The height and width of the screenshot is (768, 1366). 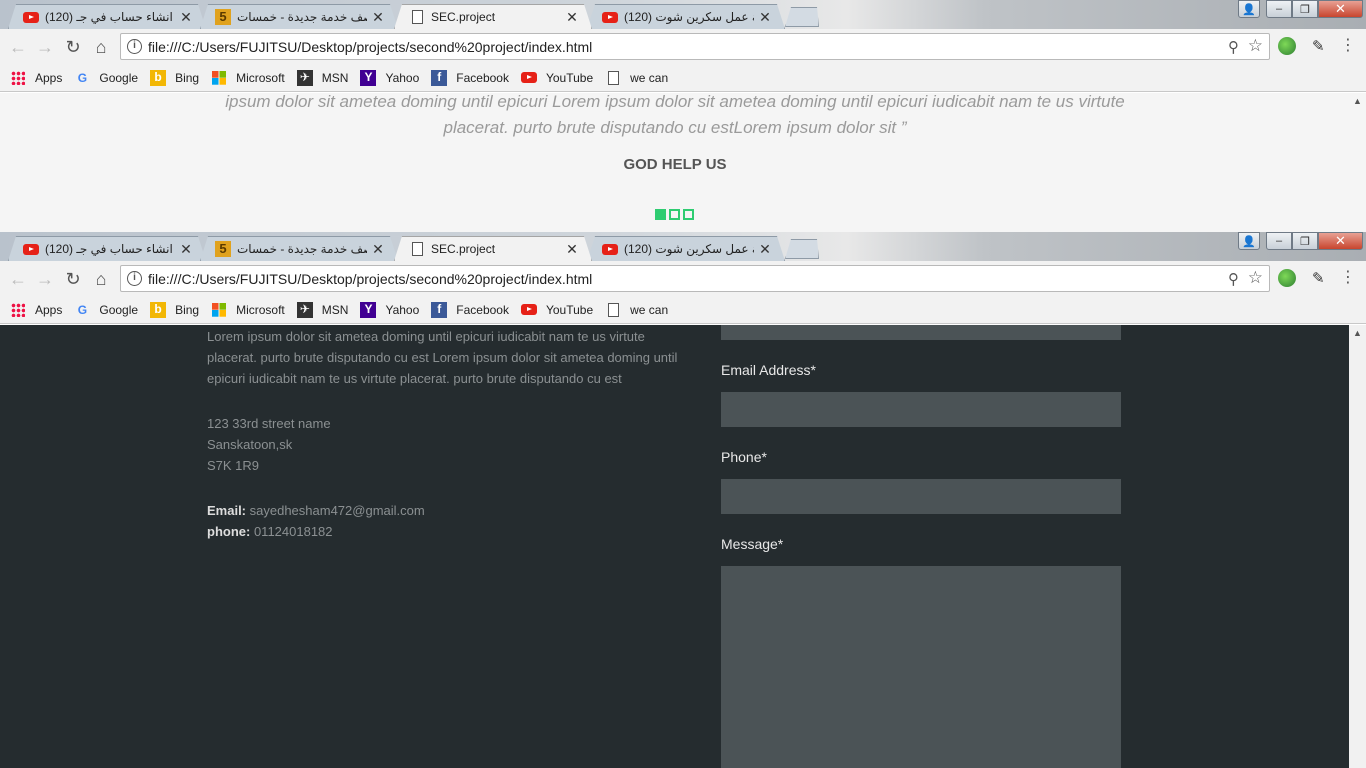 What do you see at coordinates (187, 77) in the screenshot?
I see `bookmark-label: Bing` at bounding box center [187, 77].